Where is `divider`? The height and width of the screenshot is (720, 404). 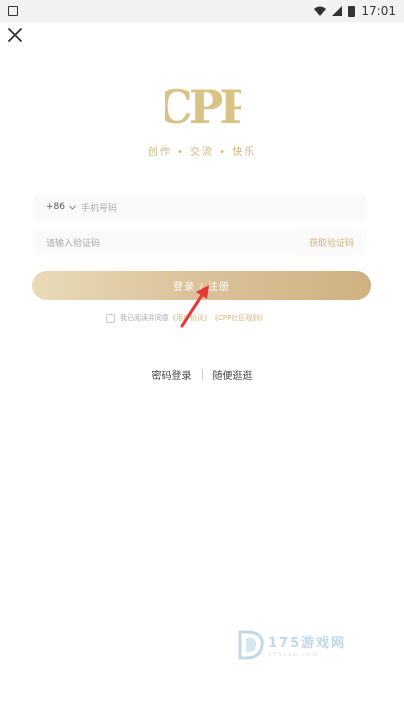 divider is located at coordinates (202, 374).